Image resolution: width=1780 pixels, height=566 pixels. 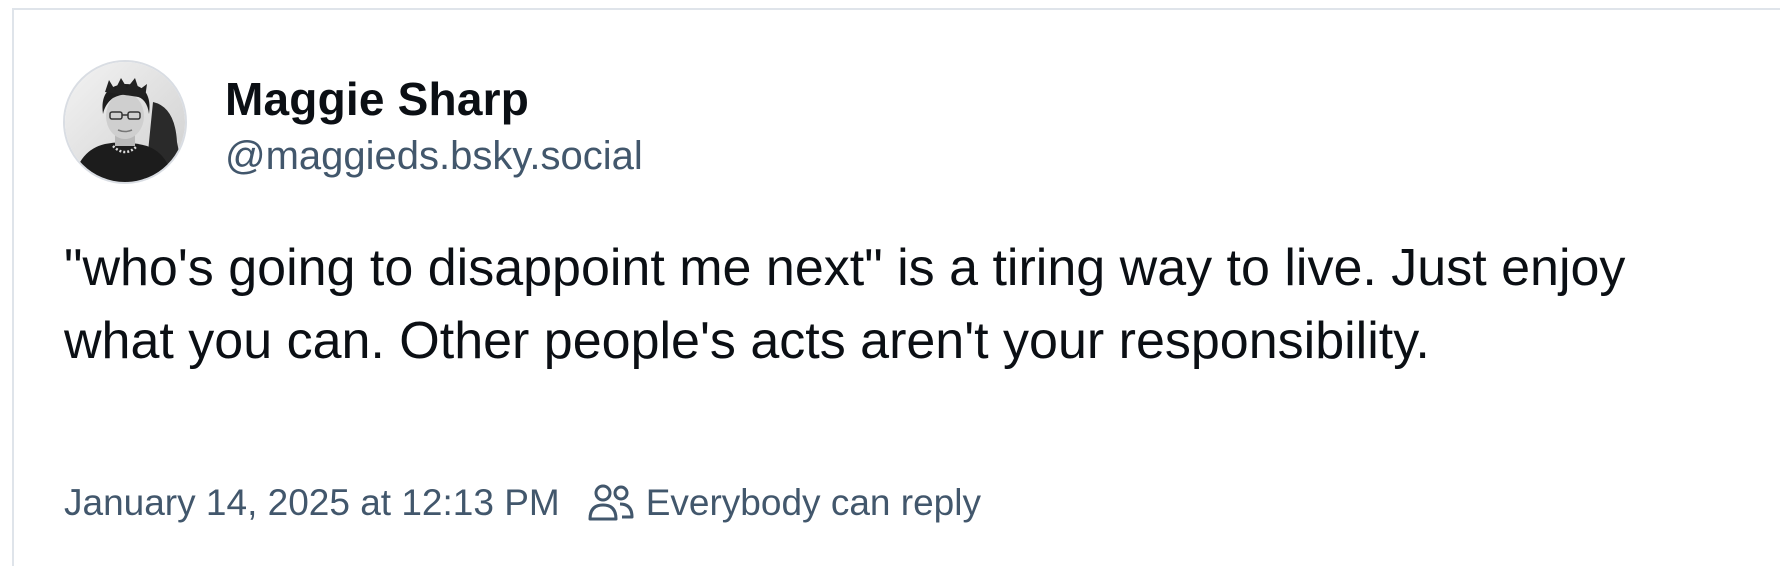 I want to click on reply-setting: Everybody can reply, so click(x=784, y=503).